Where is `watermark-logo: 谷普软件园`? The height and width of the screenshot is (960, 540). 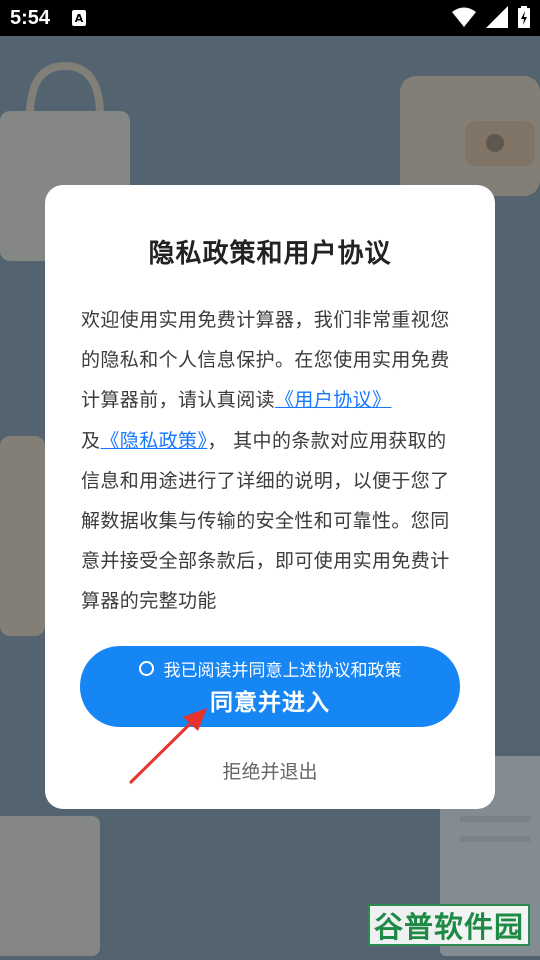
watermark-logo: 谷普软件园 is located at coordinates (449, 925).